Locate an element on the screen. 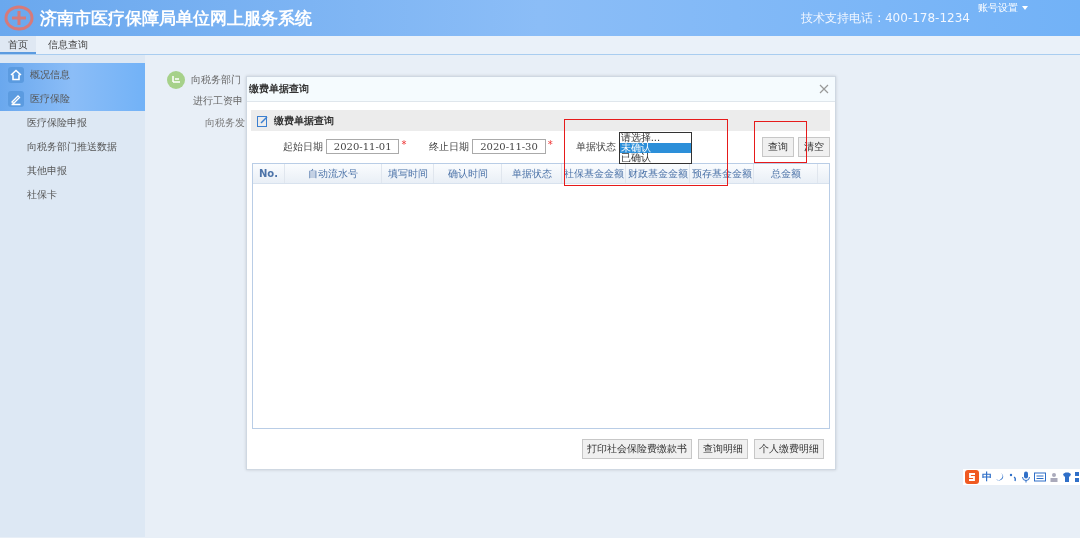 This screenshot has width=1080, height=538. column-header: 总金额 is located at coordinates (786, 173).